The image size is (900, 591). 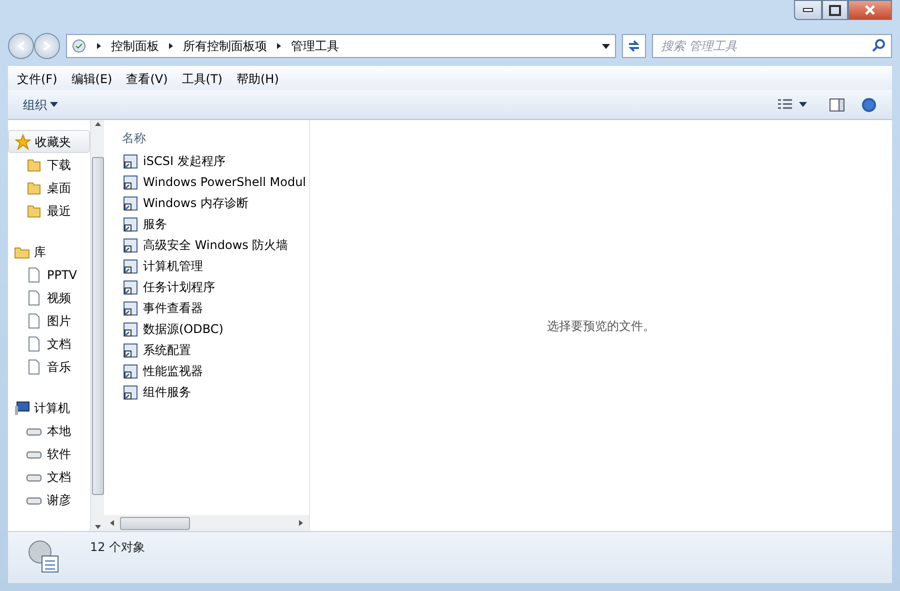 I want to click on minimize-button, so click(x=808, y=10).